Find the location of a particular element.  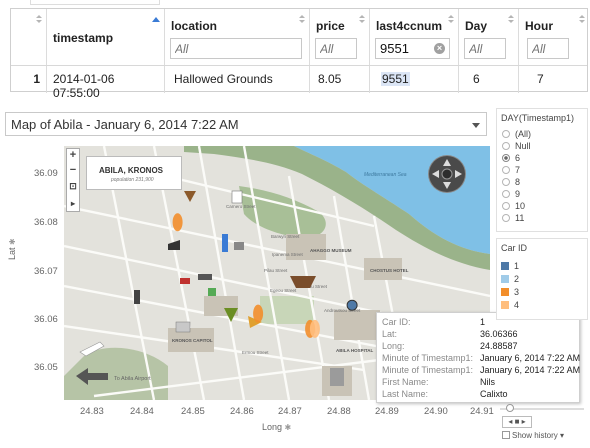

street-label: Carnero Street is located at coordinates (241, 206).